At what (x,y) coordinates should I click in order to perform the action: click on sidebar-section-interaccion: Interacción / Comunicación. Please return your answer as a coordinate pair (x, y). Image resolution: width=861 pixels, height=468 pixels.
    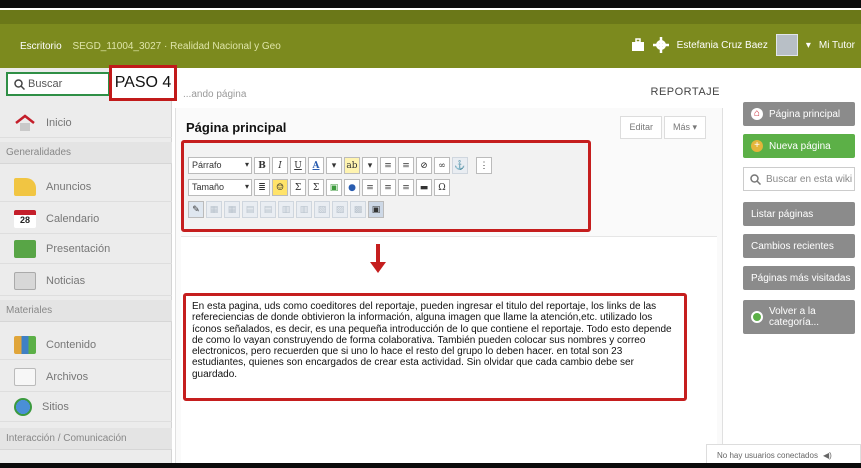
    Looking at the image, I should click on (86, 439).